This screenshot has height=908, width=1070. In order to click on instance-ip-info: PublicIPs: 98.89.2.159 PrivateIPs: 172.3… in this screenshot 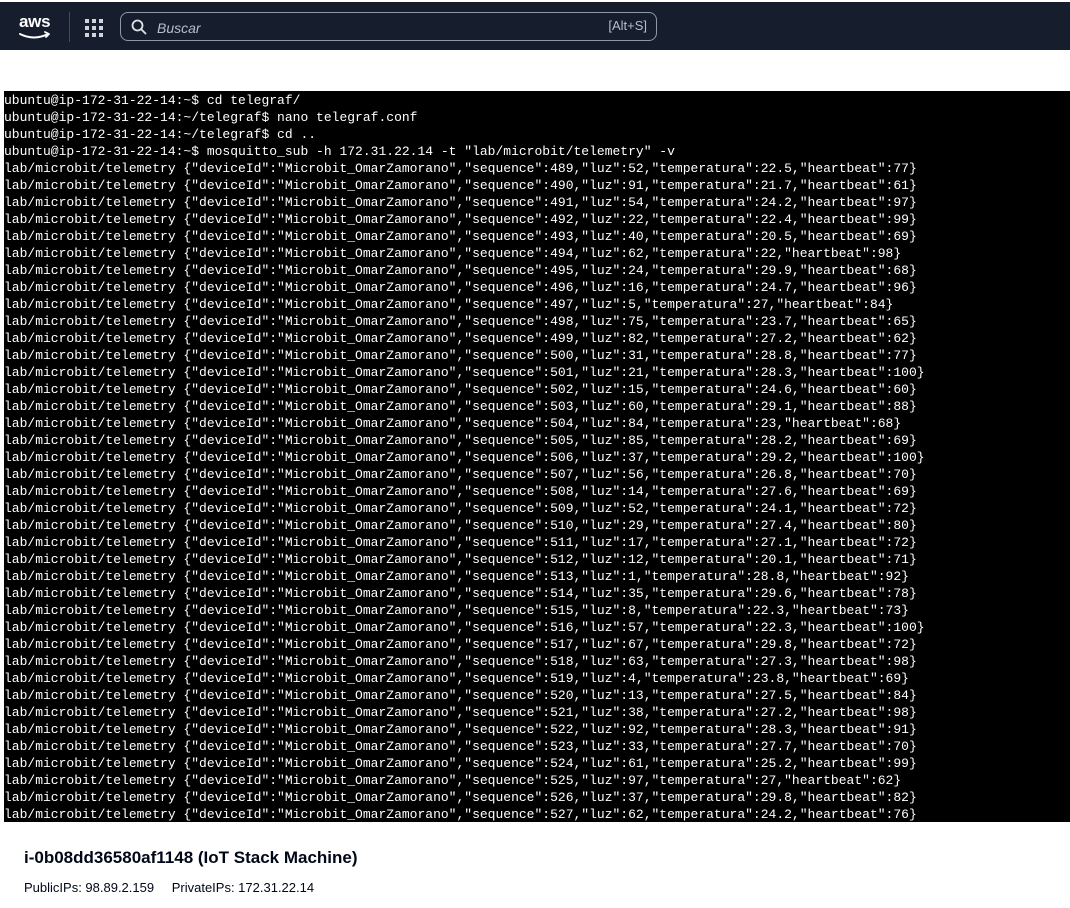, I will do `click(176, 887)`.